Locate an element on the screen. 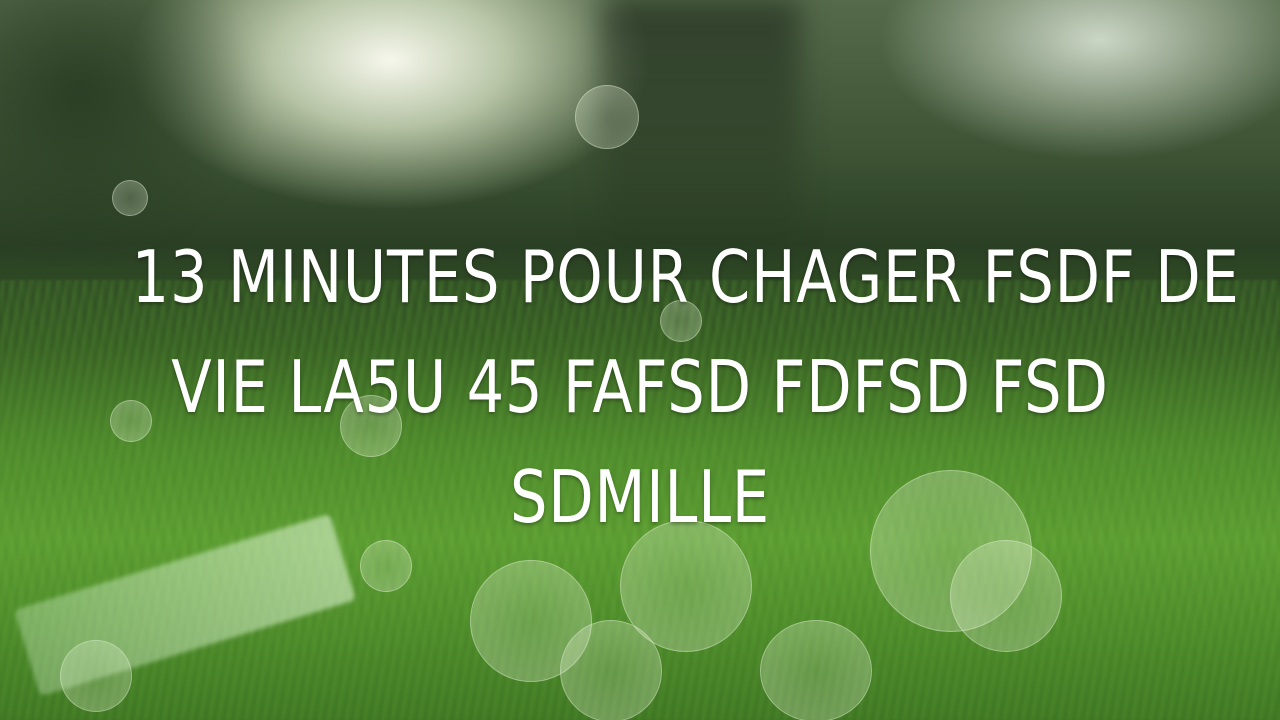 The image size is (1280, 720). background-trees is located at coordinates (130, 130).